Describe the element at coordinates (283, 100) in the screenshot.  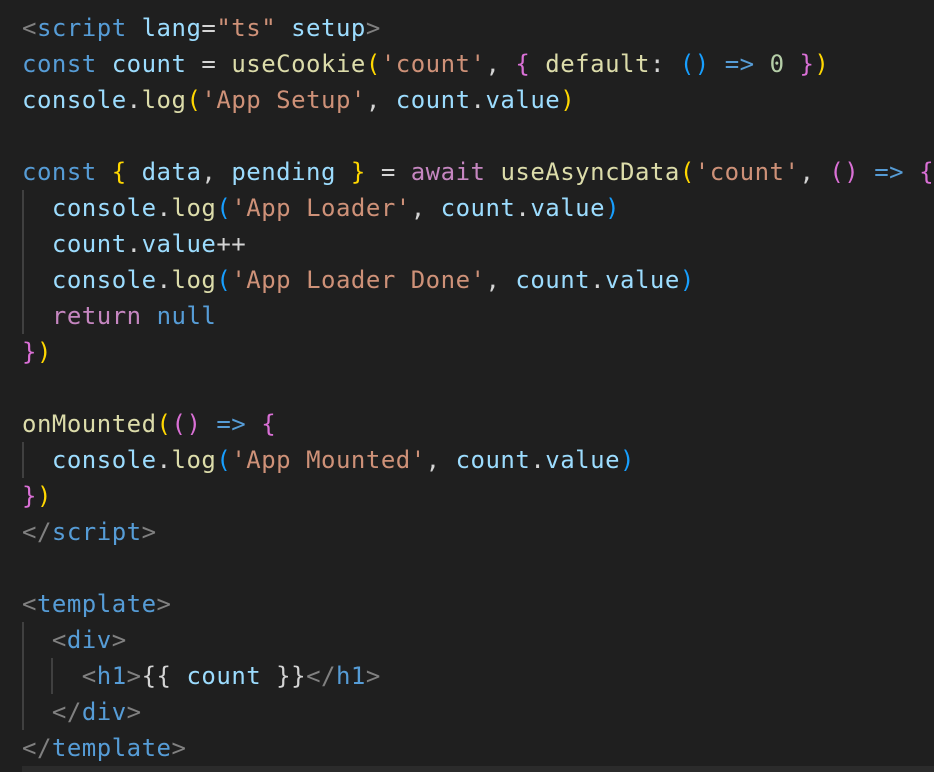
I see `code-token-string: 'App Setup'` at that location.